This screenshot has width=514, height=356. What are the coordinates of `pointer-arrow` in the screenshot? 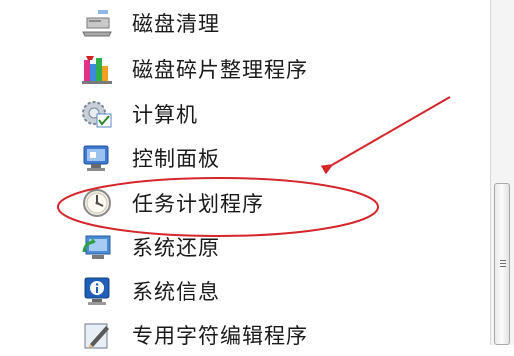 It's located at (385, 135).